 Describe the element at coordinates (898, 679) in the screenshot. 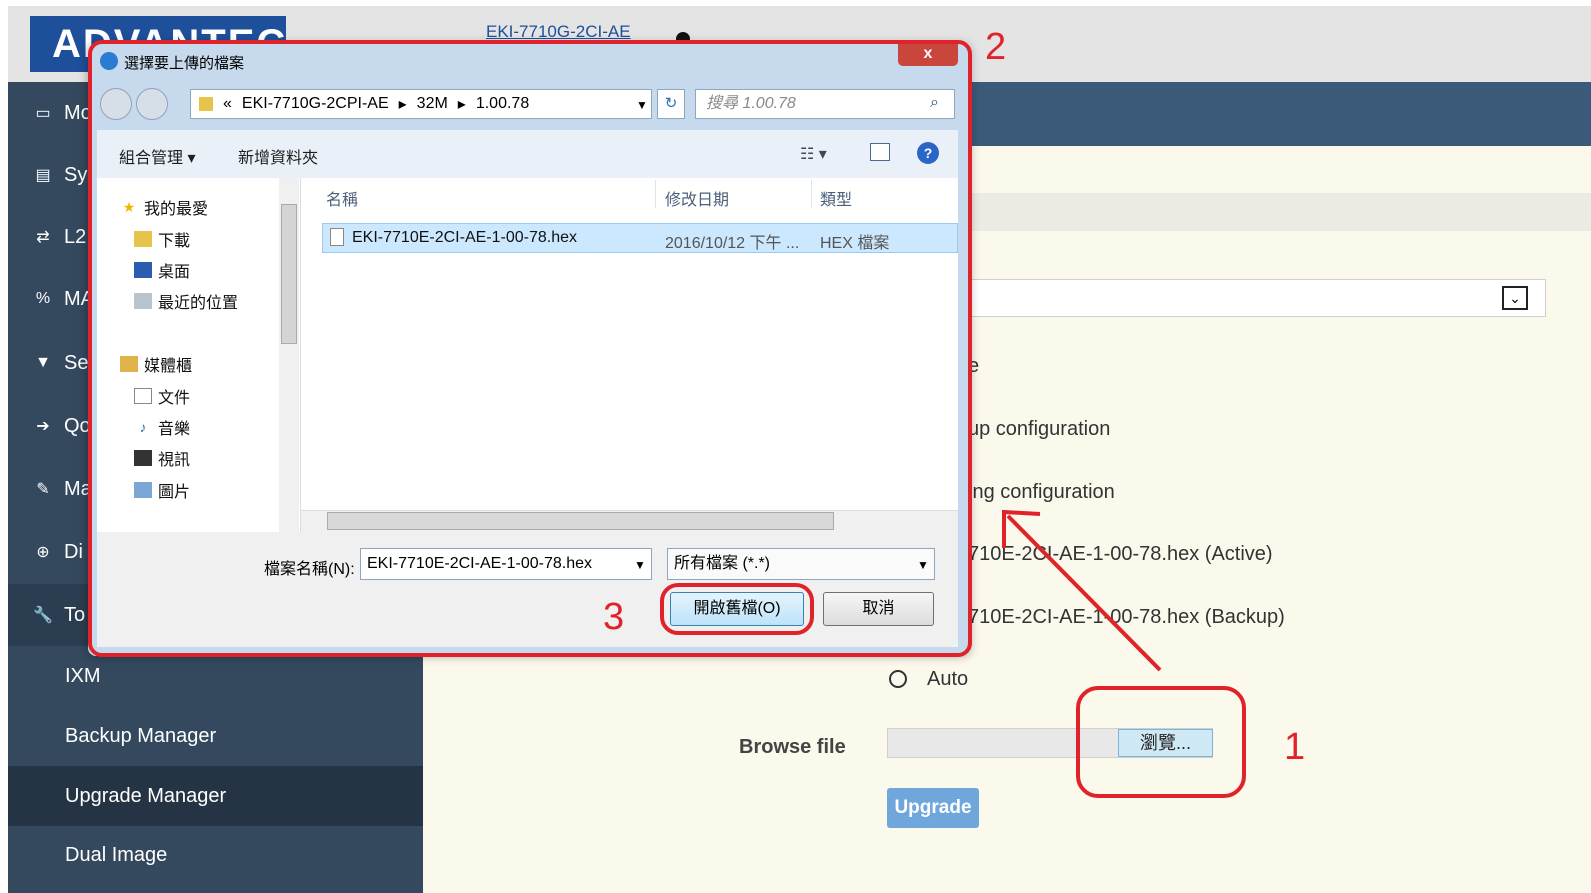

I see `auto-radio` at that location.